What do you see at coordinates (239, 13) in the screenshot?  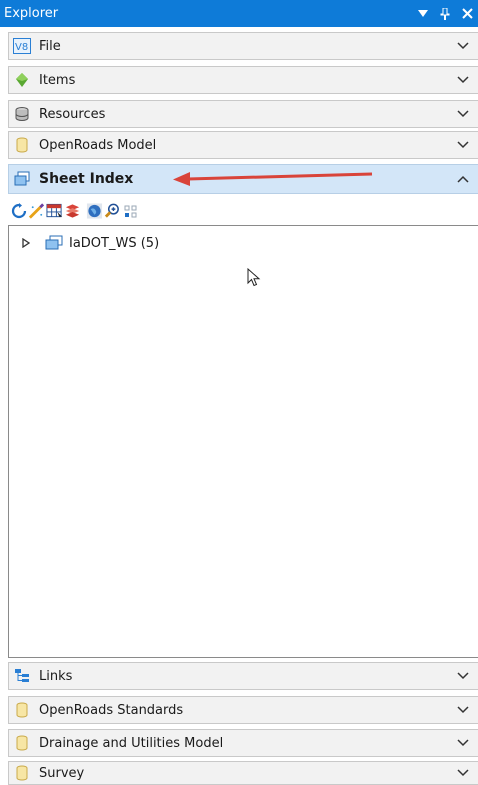 I see `explorer-titlebar: Explorer` at bounding box center [239, 13].